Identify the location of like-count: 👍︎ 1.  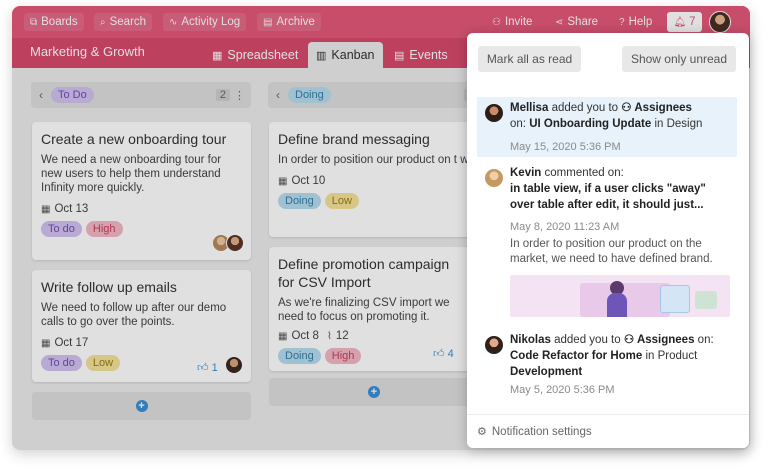
(207, 367).